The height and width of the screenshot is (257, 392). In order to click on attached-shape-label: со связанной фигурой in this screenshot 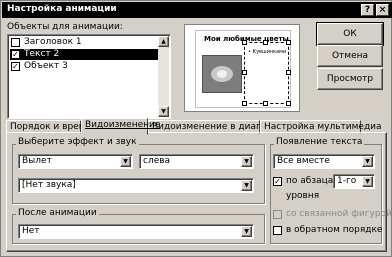, I will do `click(339, 214)`.